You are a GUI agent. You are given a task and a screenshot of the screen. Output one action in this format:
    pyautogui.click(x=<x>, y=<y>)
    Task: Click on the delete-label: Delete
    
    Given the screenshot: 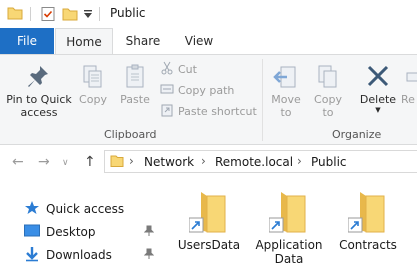 What is the action you would take?
    pyautogui.click(x=378, y=99)
    